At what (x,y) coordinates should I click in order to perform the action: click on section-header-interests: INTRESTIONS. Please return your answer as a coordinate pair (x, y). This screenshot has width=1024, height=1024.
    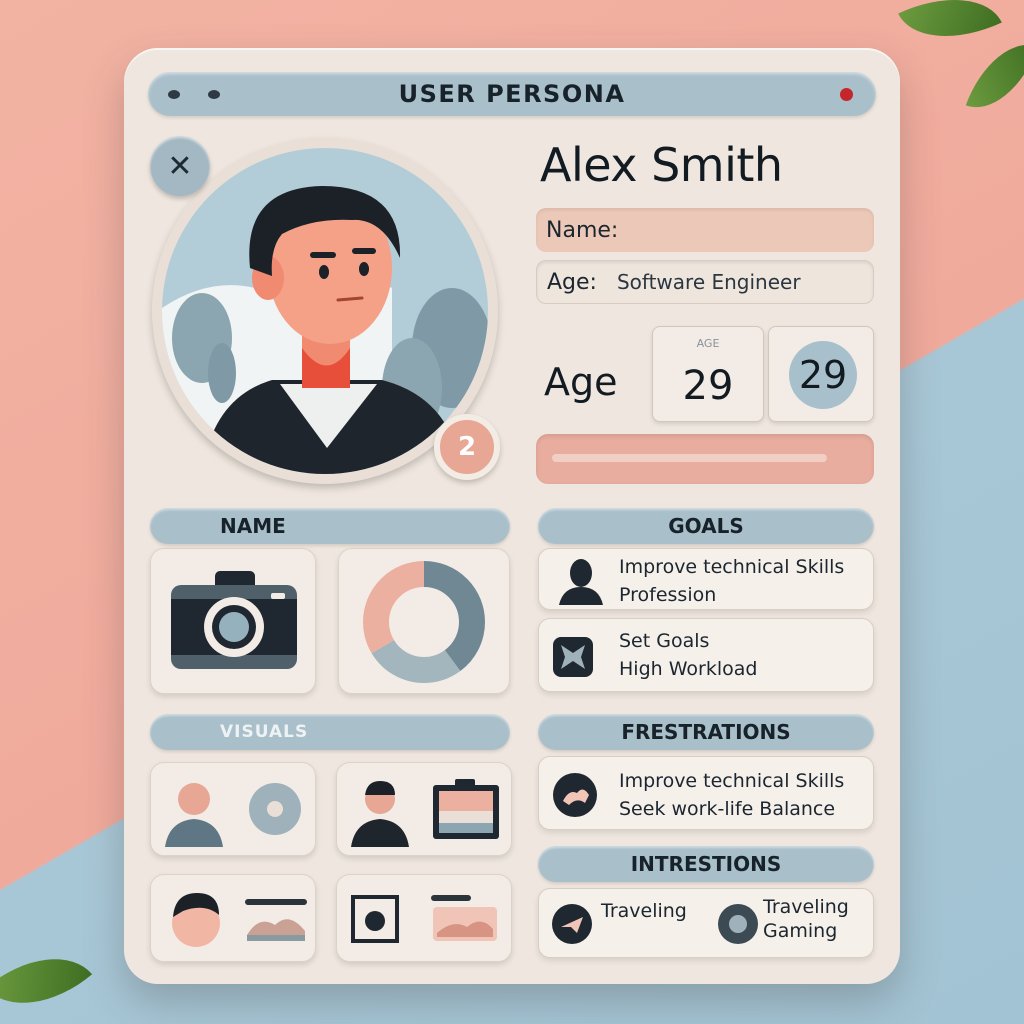
    Looking at the image, I should click on (706, 864).